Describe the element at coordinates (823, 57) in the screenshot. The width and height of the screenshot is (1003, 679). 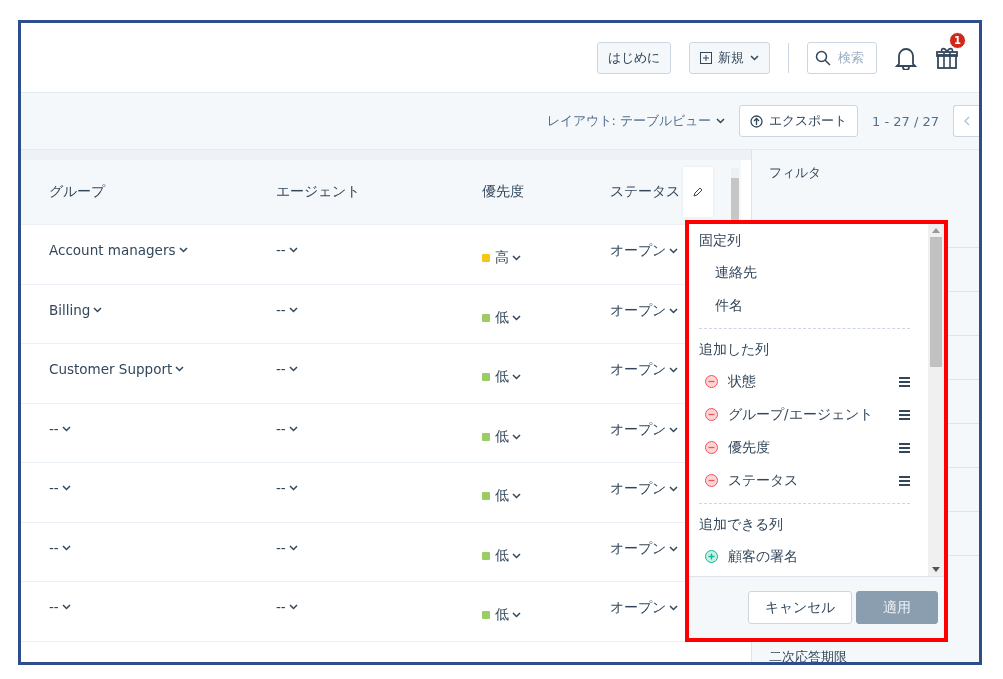
I see `search-icon` at that location.